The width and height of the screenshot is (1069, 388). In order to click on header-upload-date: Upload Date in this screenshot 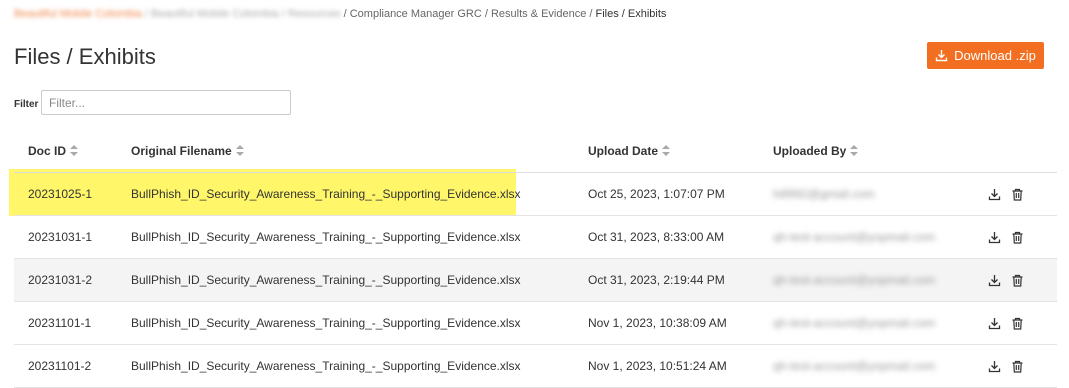, I will do `click(680, 151)`.